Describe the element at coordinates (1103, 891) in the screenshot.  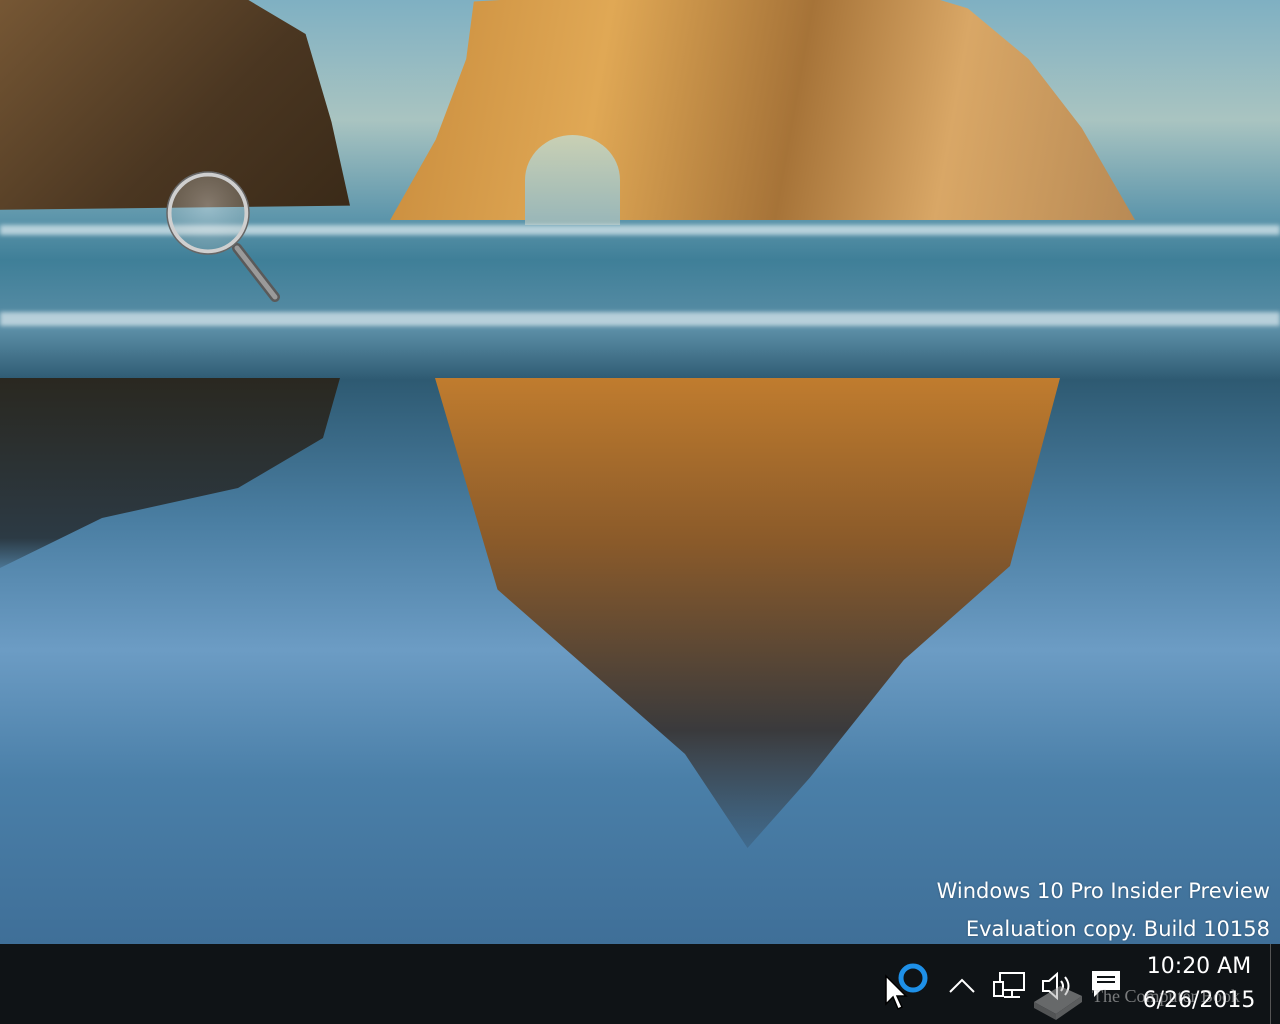
I see `watermark-edition: Windows 10 Pro Insider Preview` at that location.